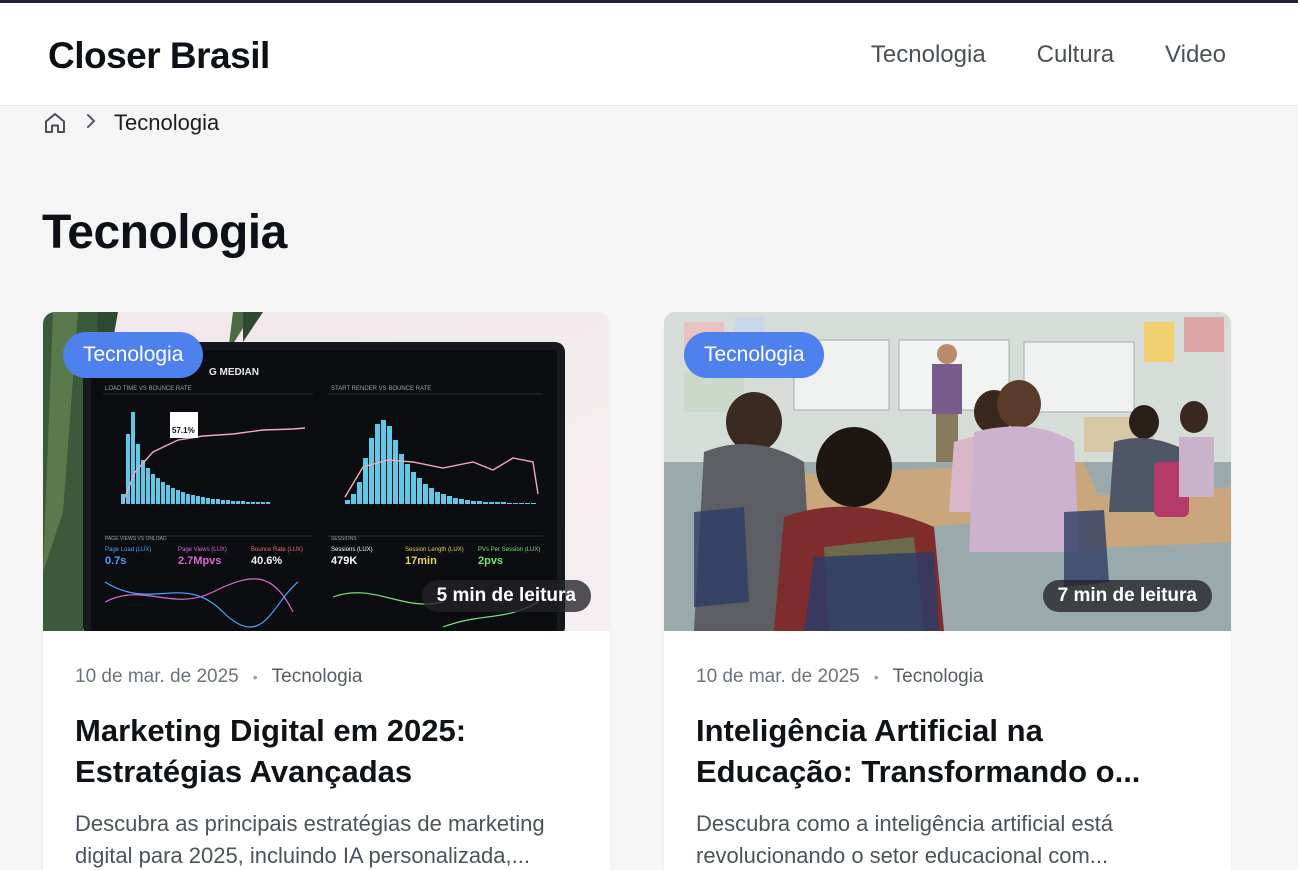  I want to click on read-time-badge: 7 min de leitura, so click(1127, 596).